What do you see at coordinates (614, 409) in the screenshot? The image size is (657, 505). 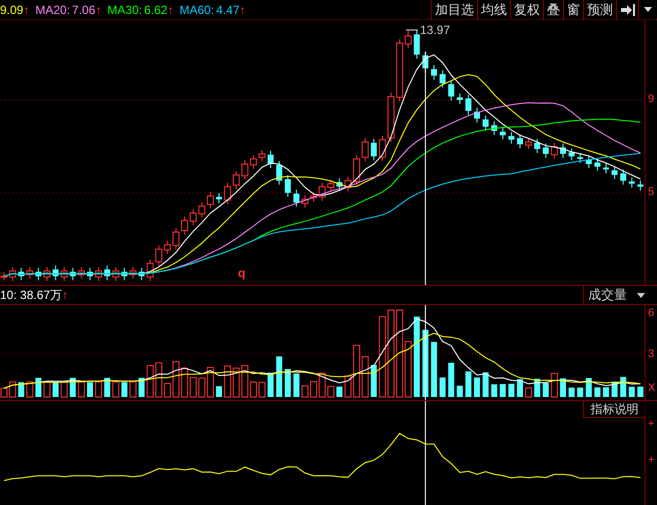 I see `indicator-info-button: 指标说明` at bounding box center [614, 409].